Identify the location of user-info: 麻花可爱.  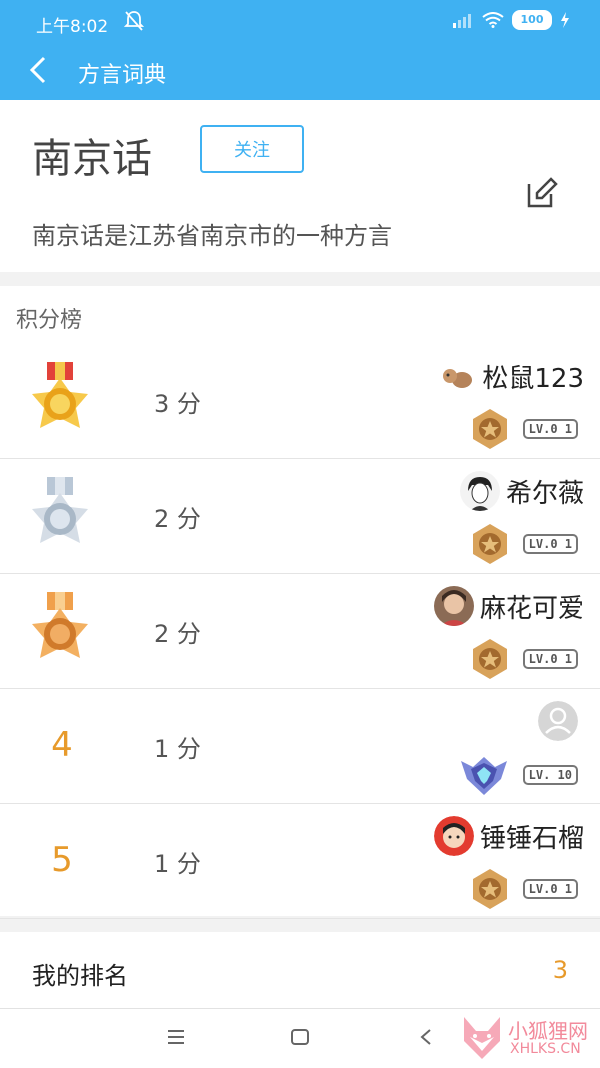
(508, 606).